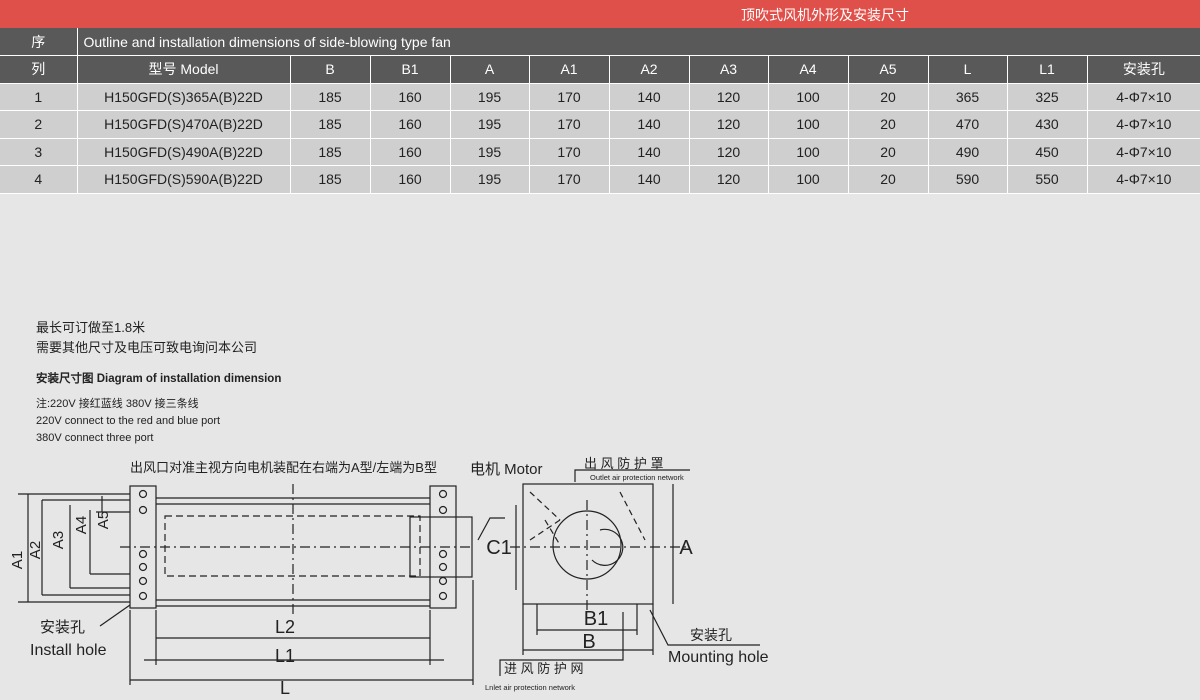  Describe the element at coordinates (711, 635) in the screenshot. I see `mounting-hole-label-cn: 安装孔` at that location.